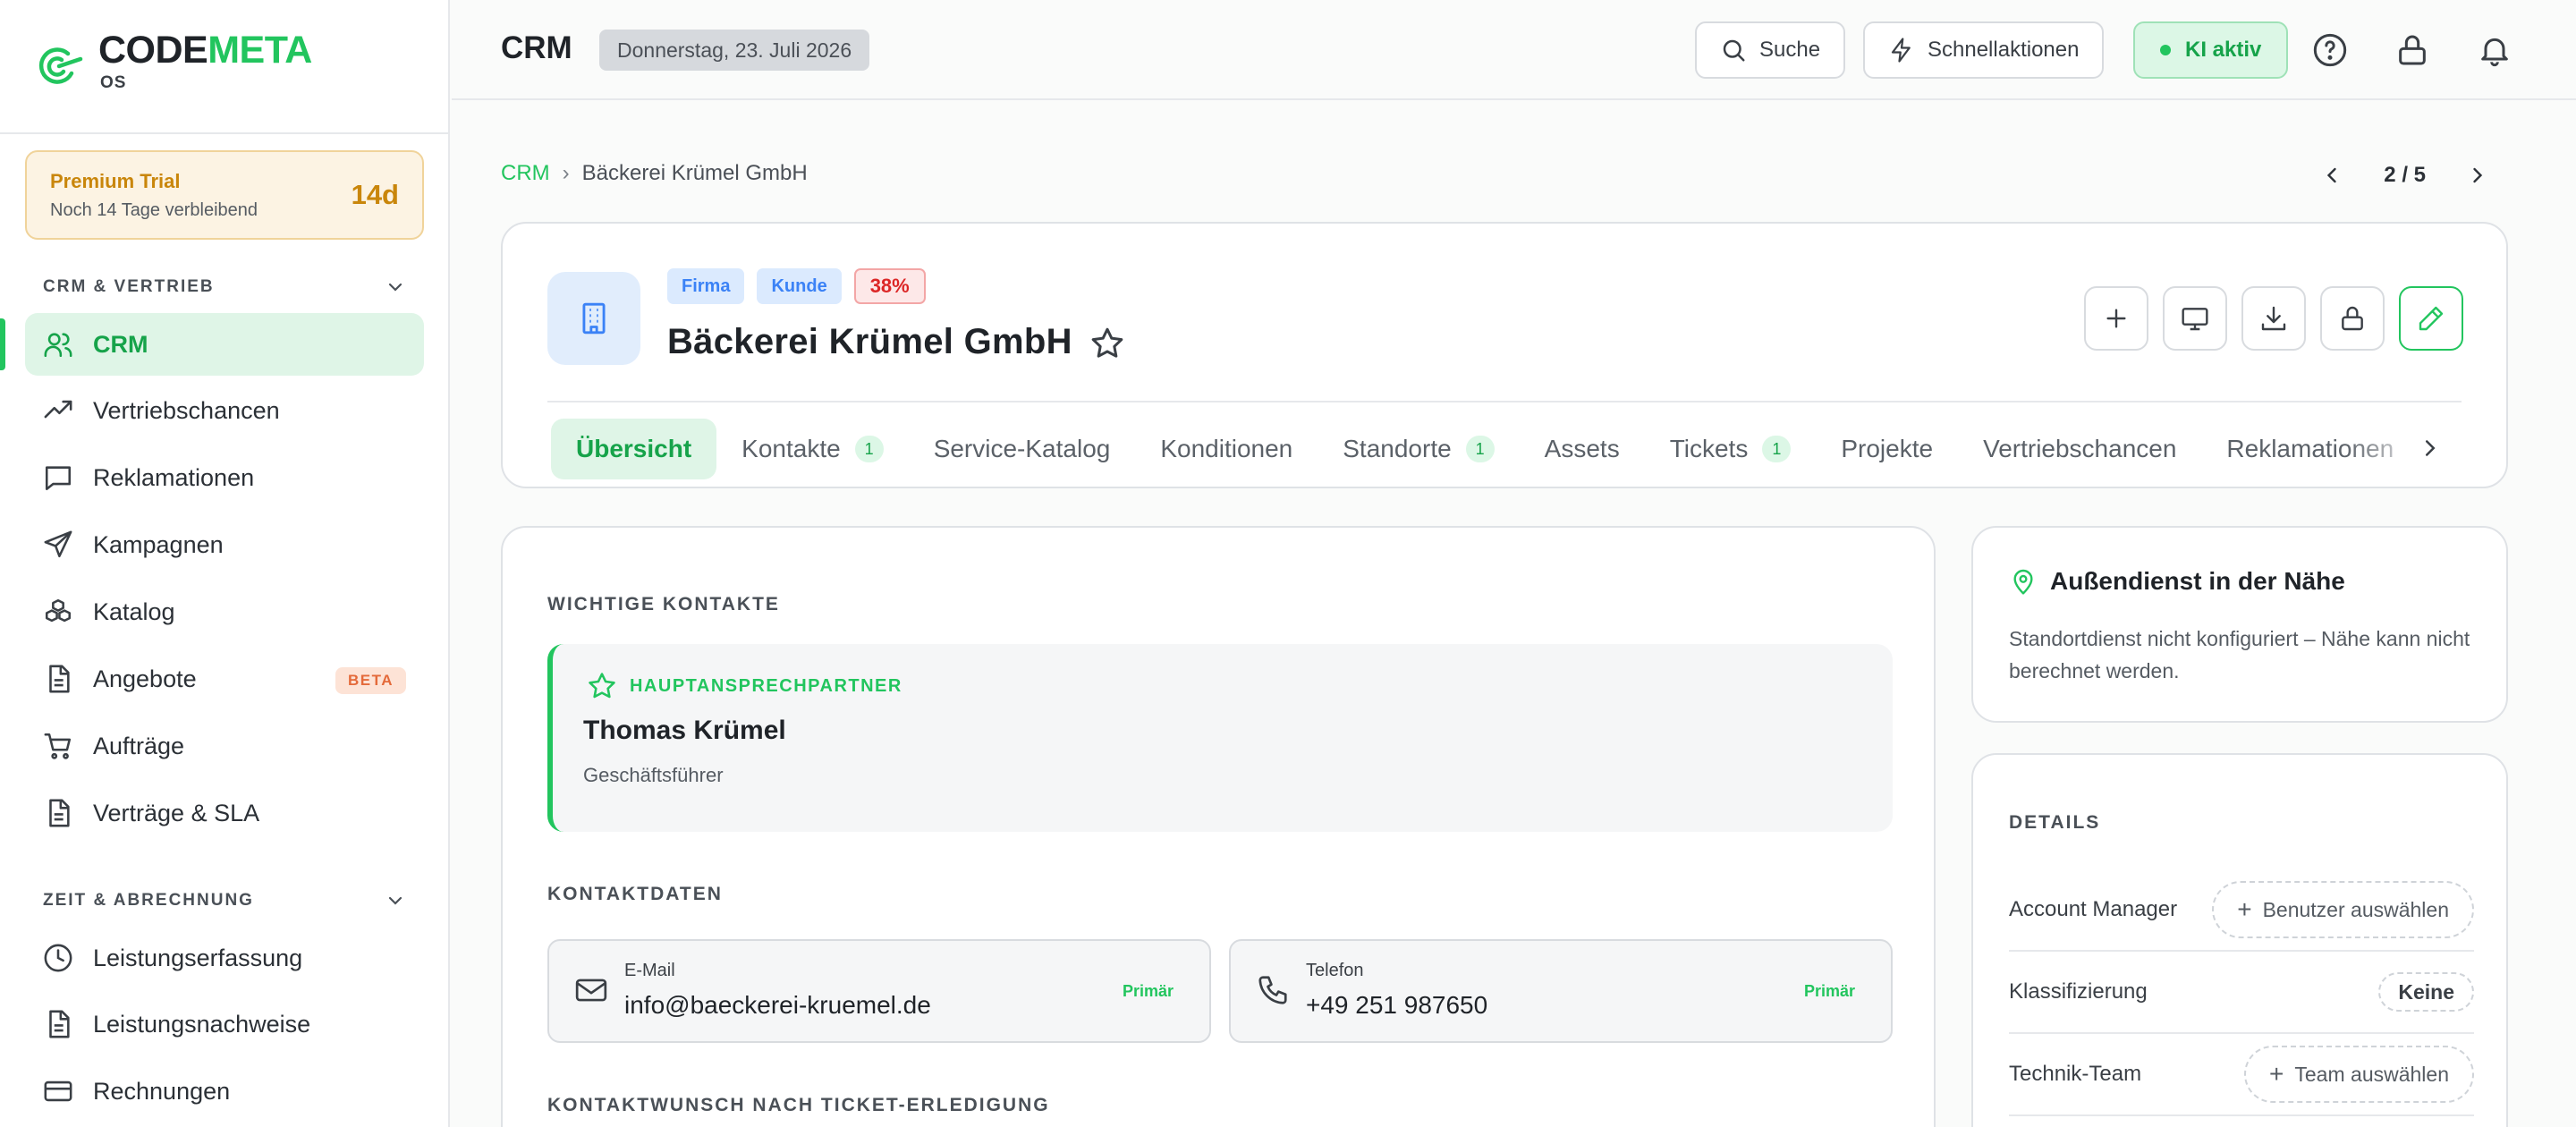 Image resolution: width=2576 pixels, height=1127 pixels. Describe the element at coordinates (2412, 50) in the screenshot. I see `lock-icon` at that location.